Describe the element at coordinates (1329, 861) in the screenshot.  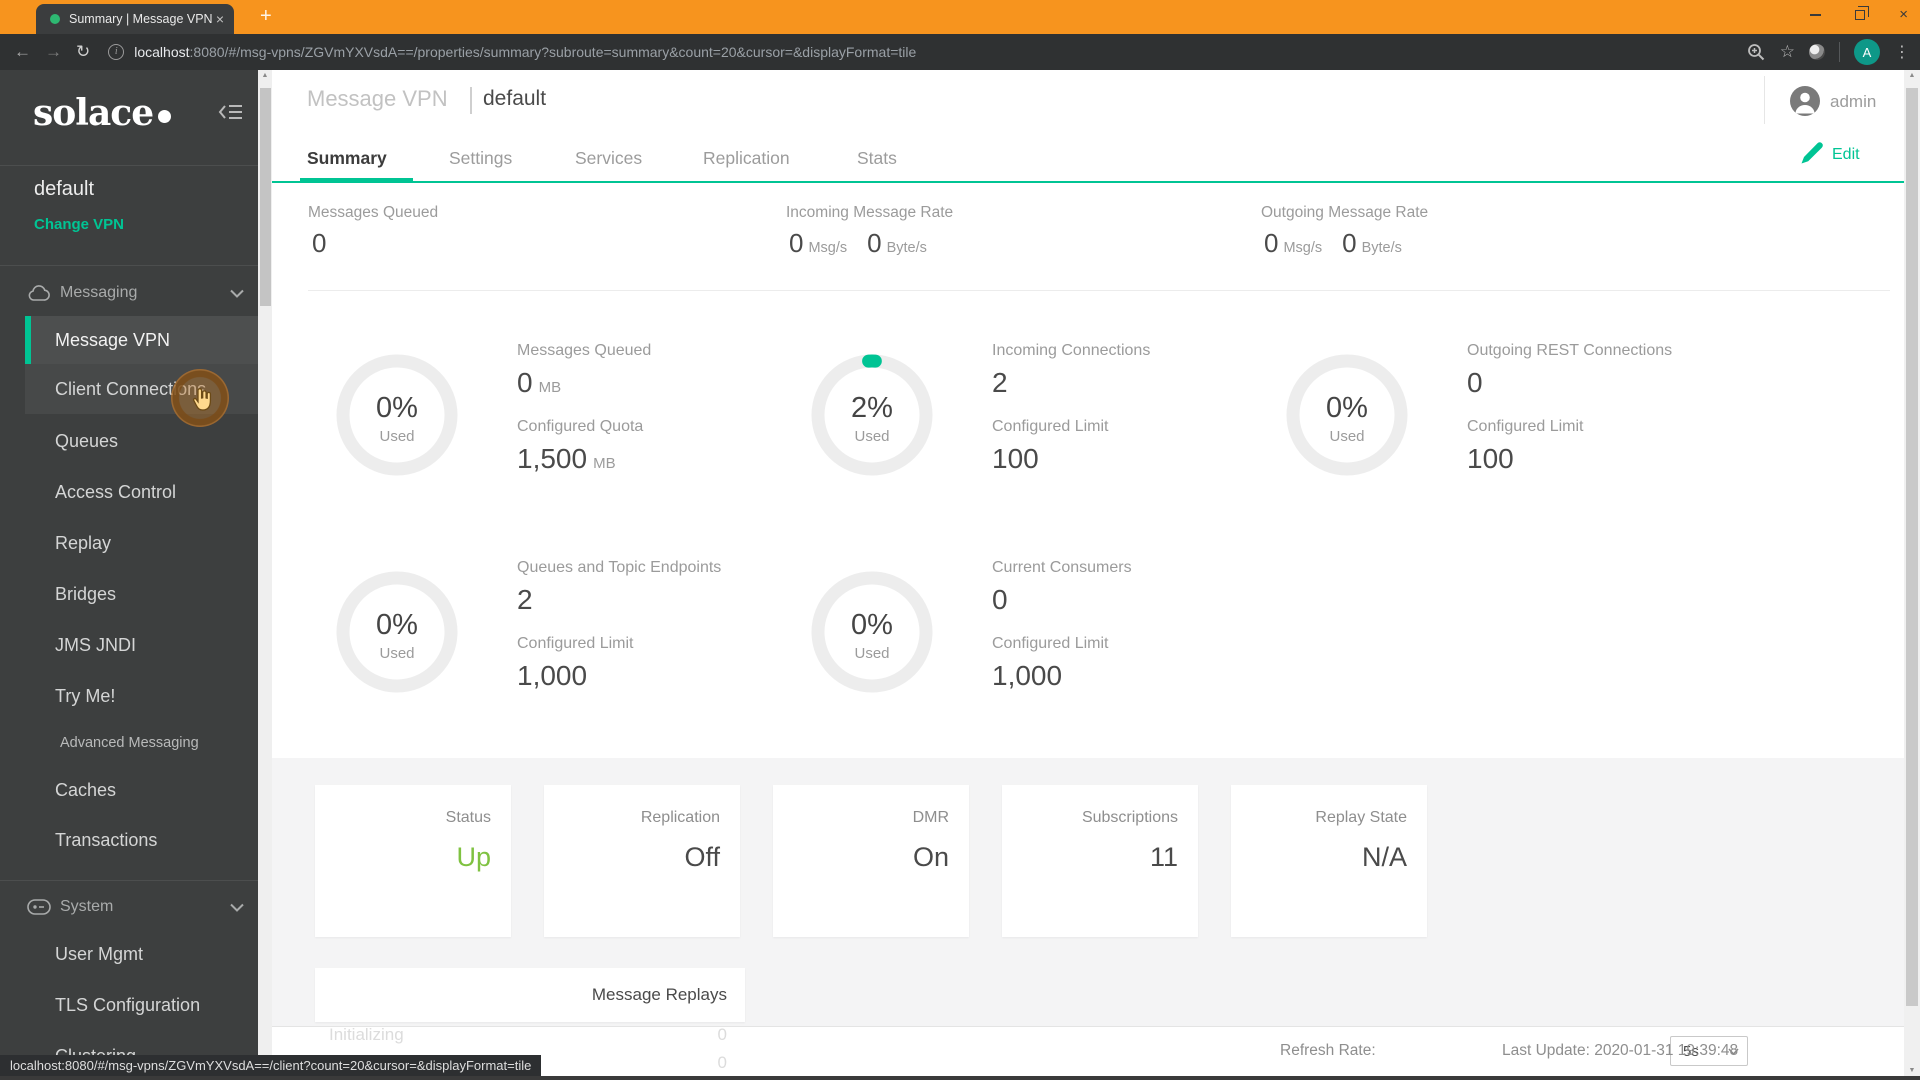
I see `card-replay-state: Replay State N/A` at that location.